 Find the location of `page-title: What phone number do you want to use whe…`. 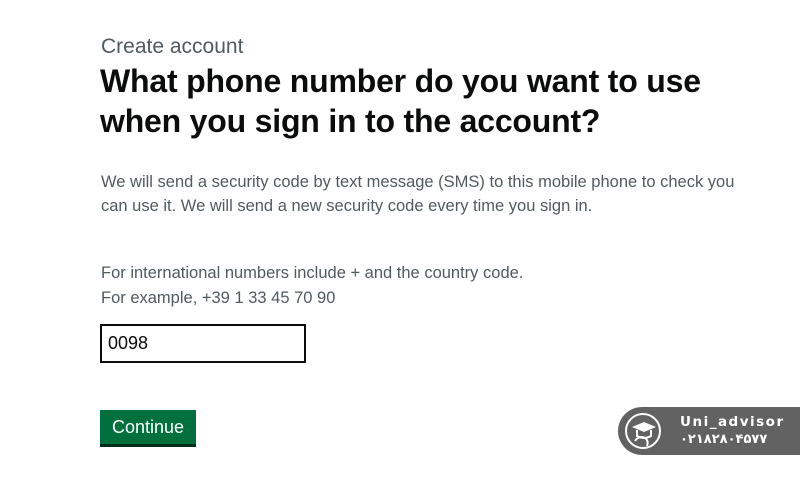

page-title: What phone number do you want to use whe… is located at coordinates (400, 101).